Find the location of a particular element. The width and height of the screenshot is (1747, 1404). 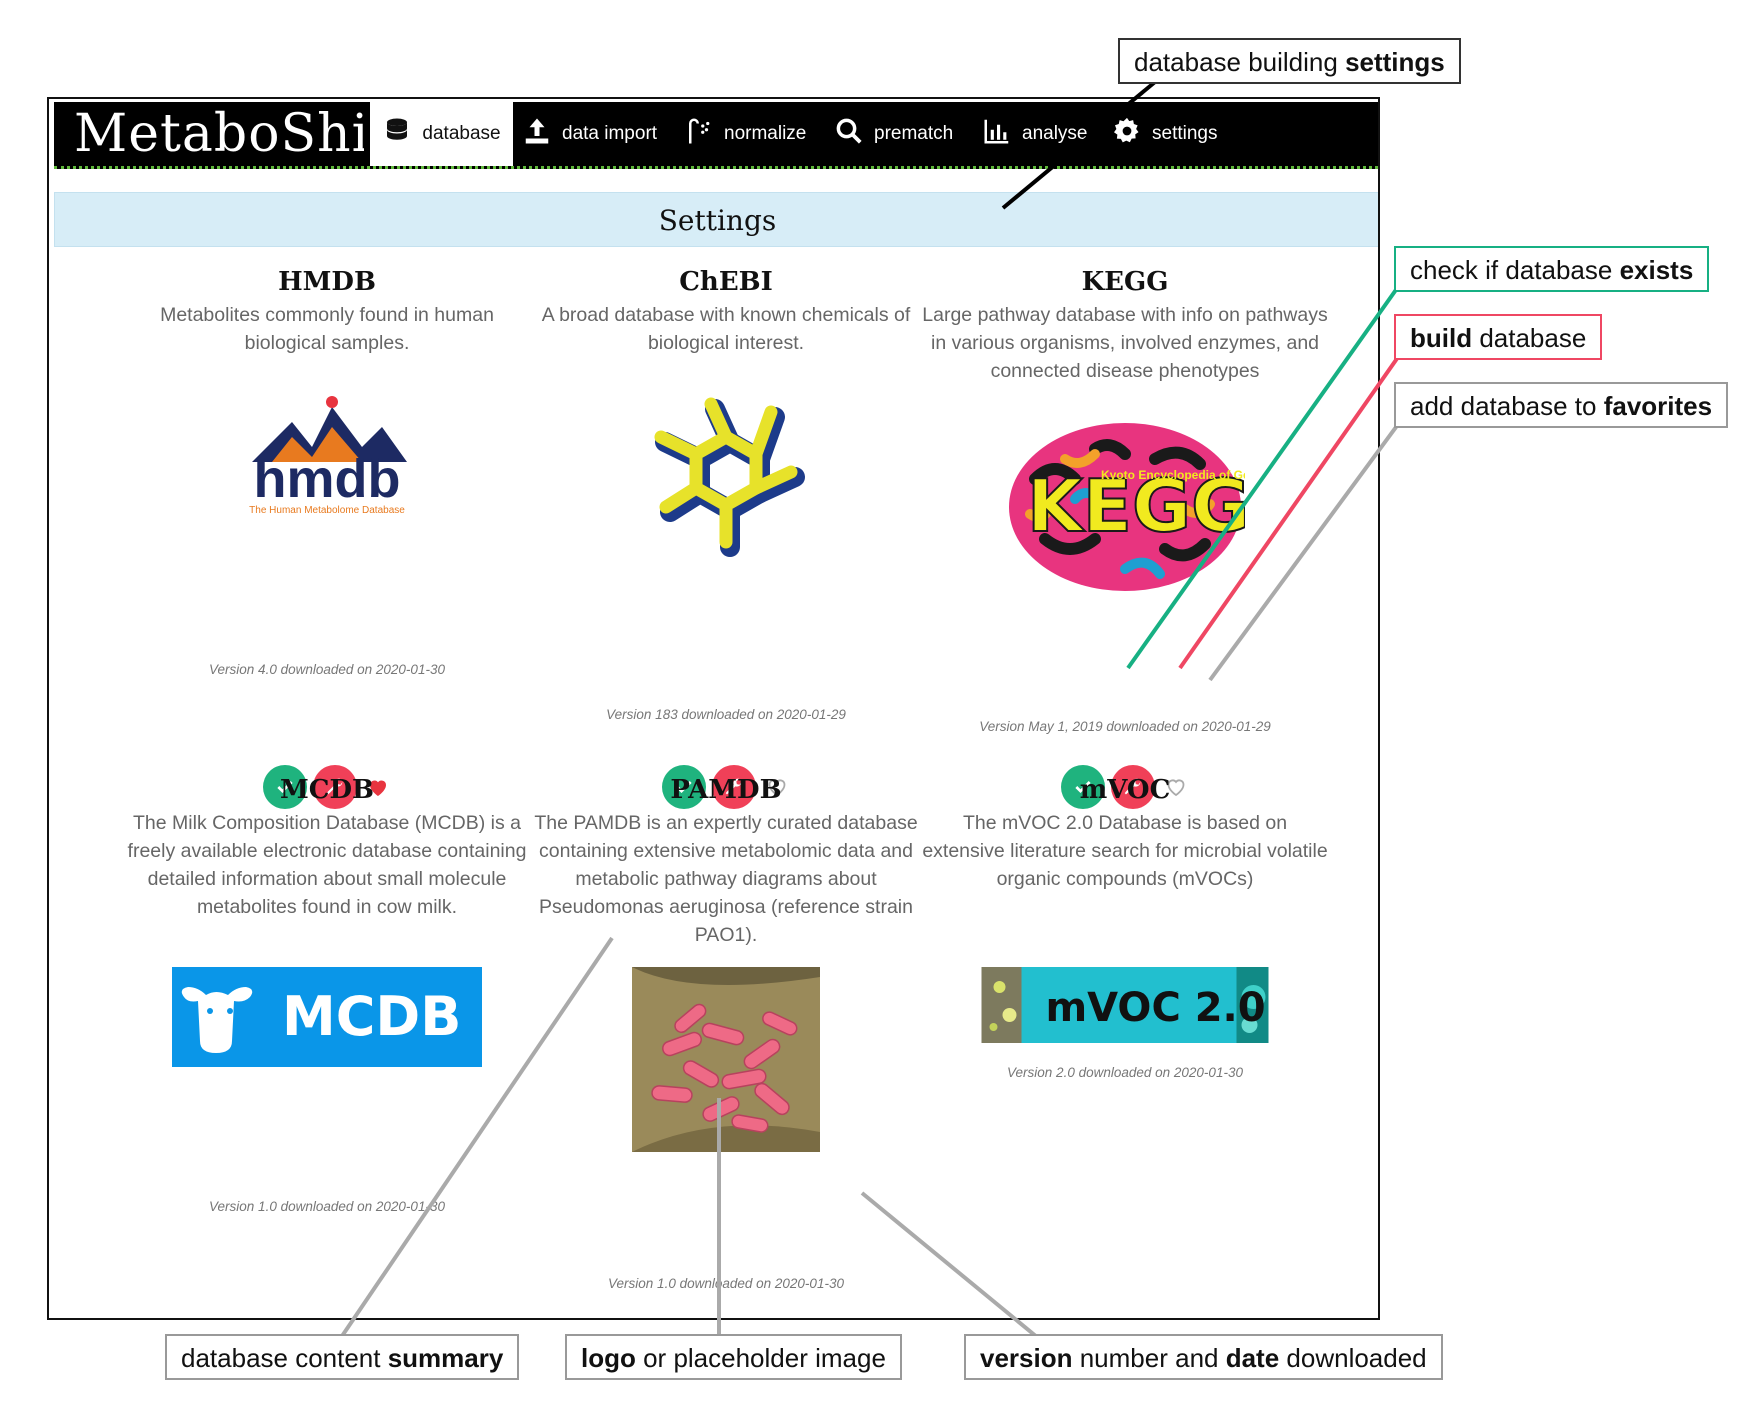

hmdb-logo: hmdb The Human Metabolome Database is located at coordinates (327, 454).